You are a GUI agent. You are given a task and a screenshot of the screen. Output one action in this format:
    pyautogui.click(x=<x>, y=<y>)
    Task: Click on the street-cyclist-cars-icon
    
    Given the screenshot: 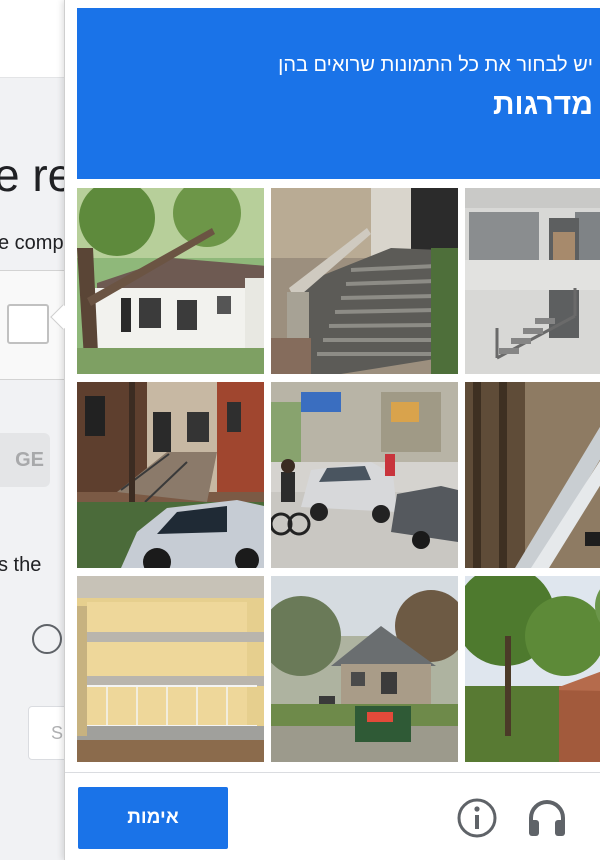 What is the action you would take?
    pyautogui.click(x=364, y=475)
    